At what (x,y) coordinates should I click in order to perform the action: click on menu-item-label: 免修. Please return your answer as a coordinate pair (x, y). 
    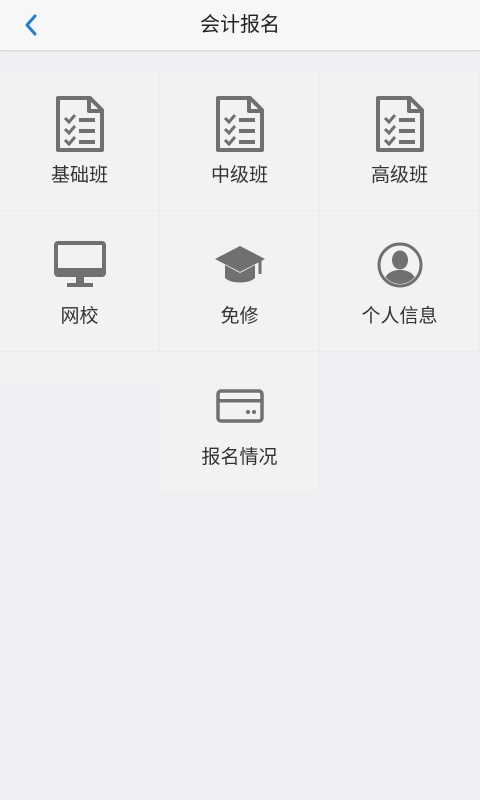
    Looking at the image, I should click on (239, 316).